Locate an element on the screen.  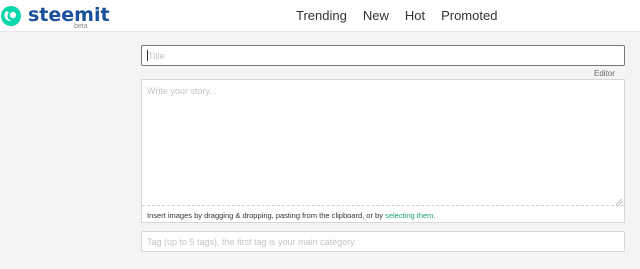
nav-promoted: Promoted is located at coordinates (469, 16).